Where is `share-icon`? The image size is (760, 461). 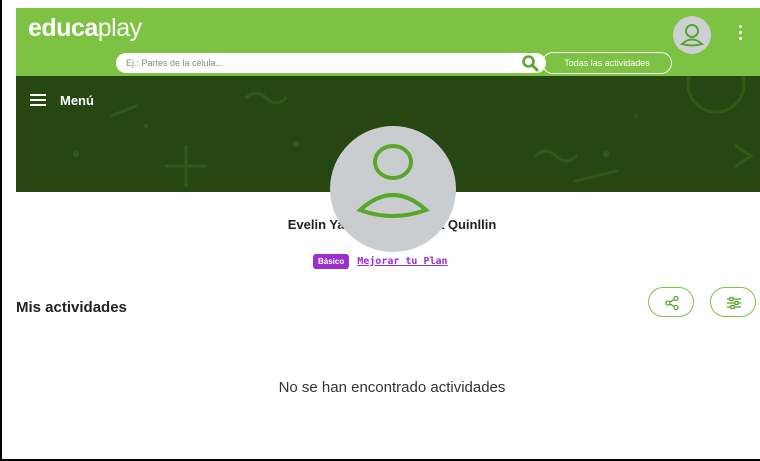 share-icon is located at coordinates (672, 303).